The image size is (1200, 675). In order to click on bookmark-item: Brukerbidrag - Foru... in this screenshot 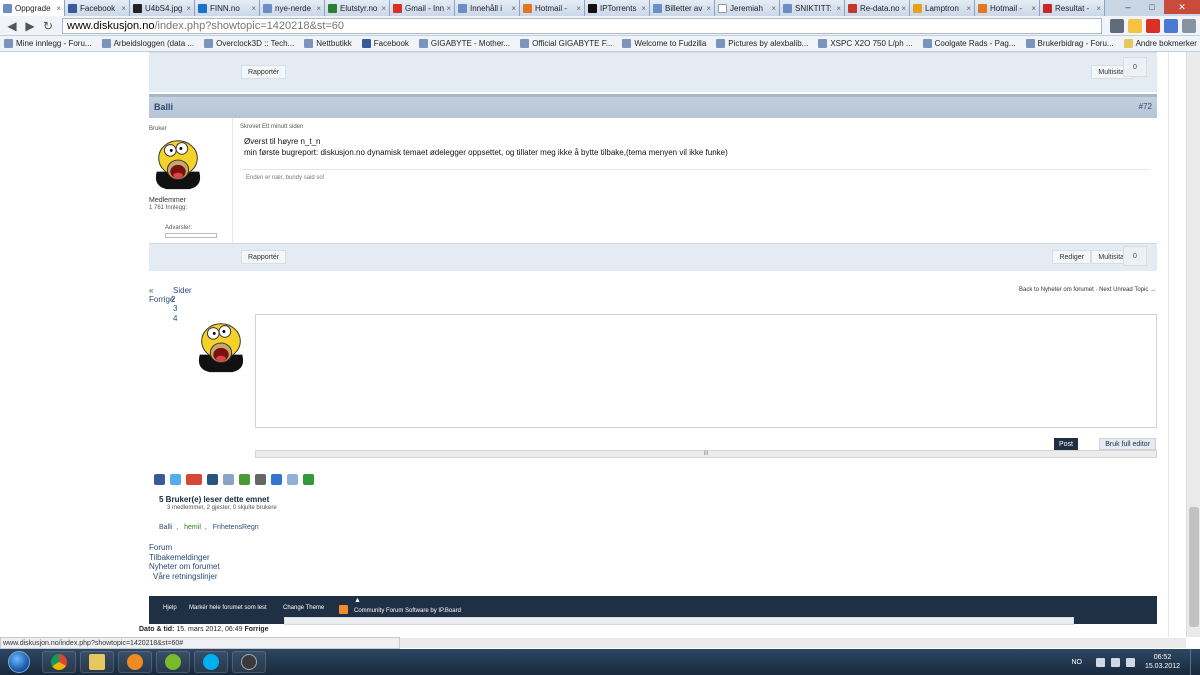, I will do `click(1069, 43)`.